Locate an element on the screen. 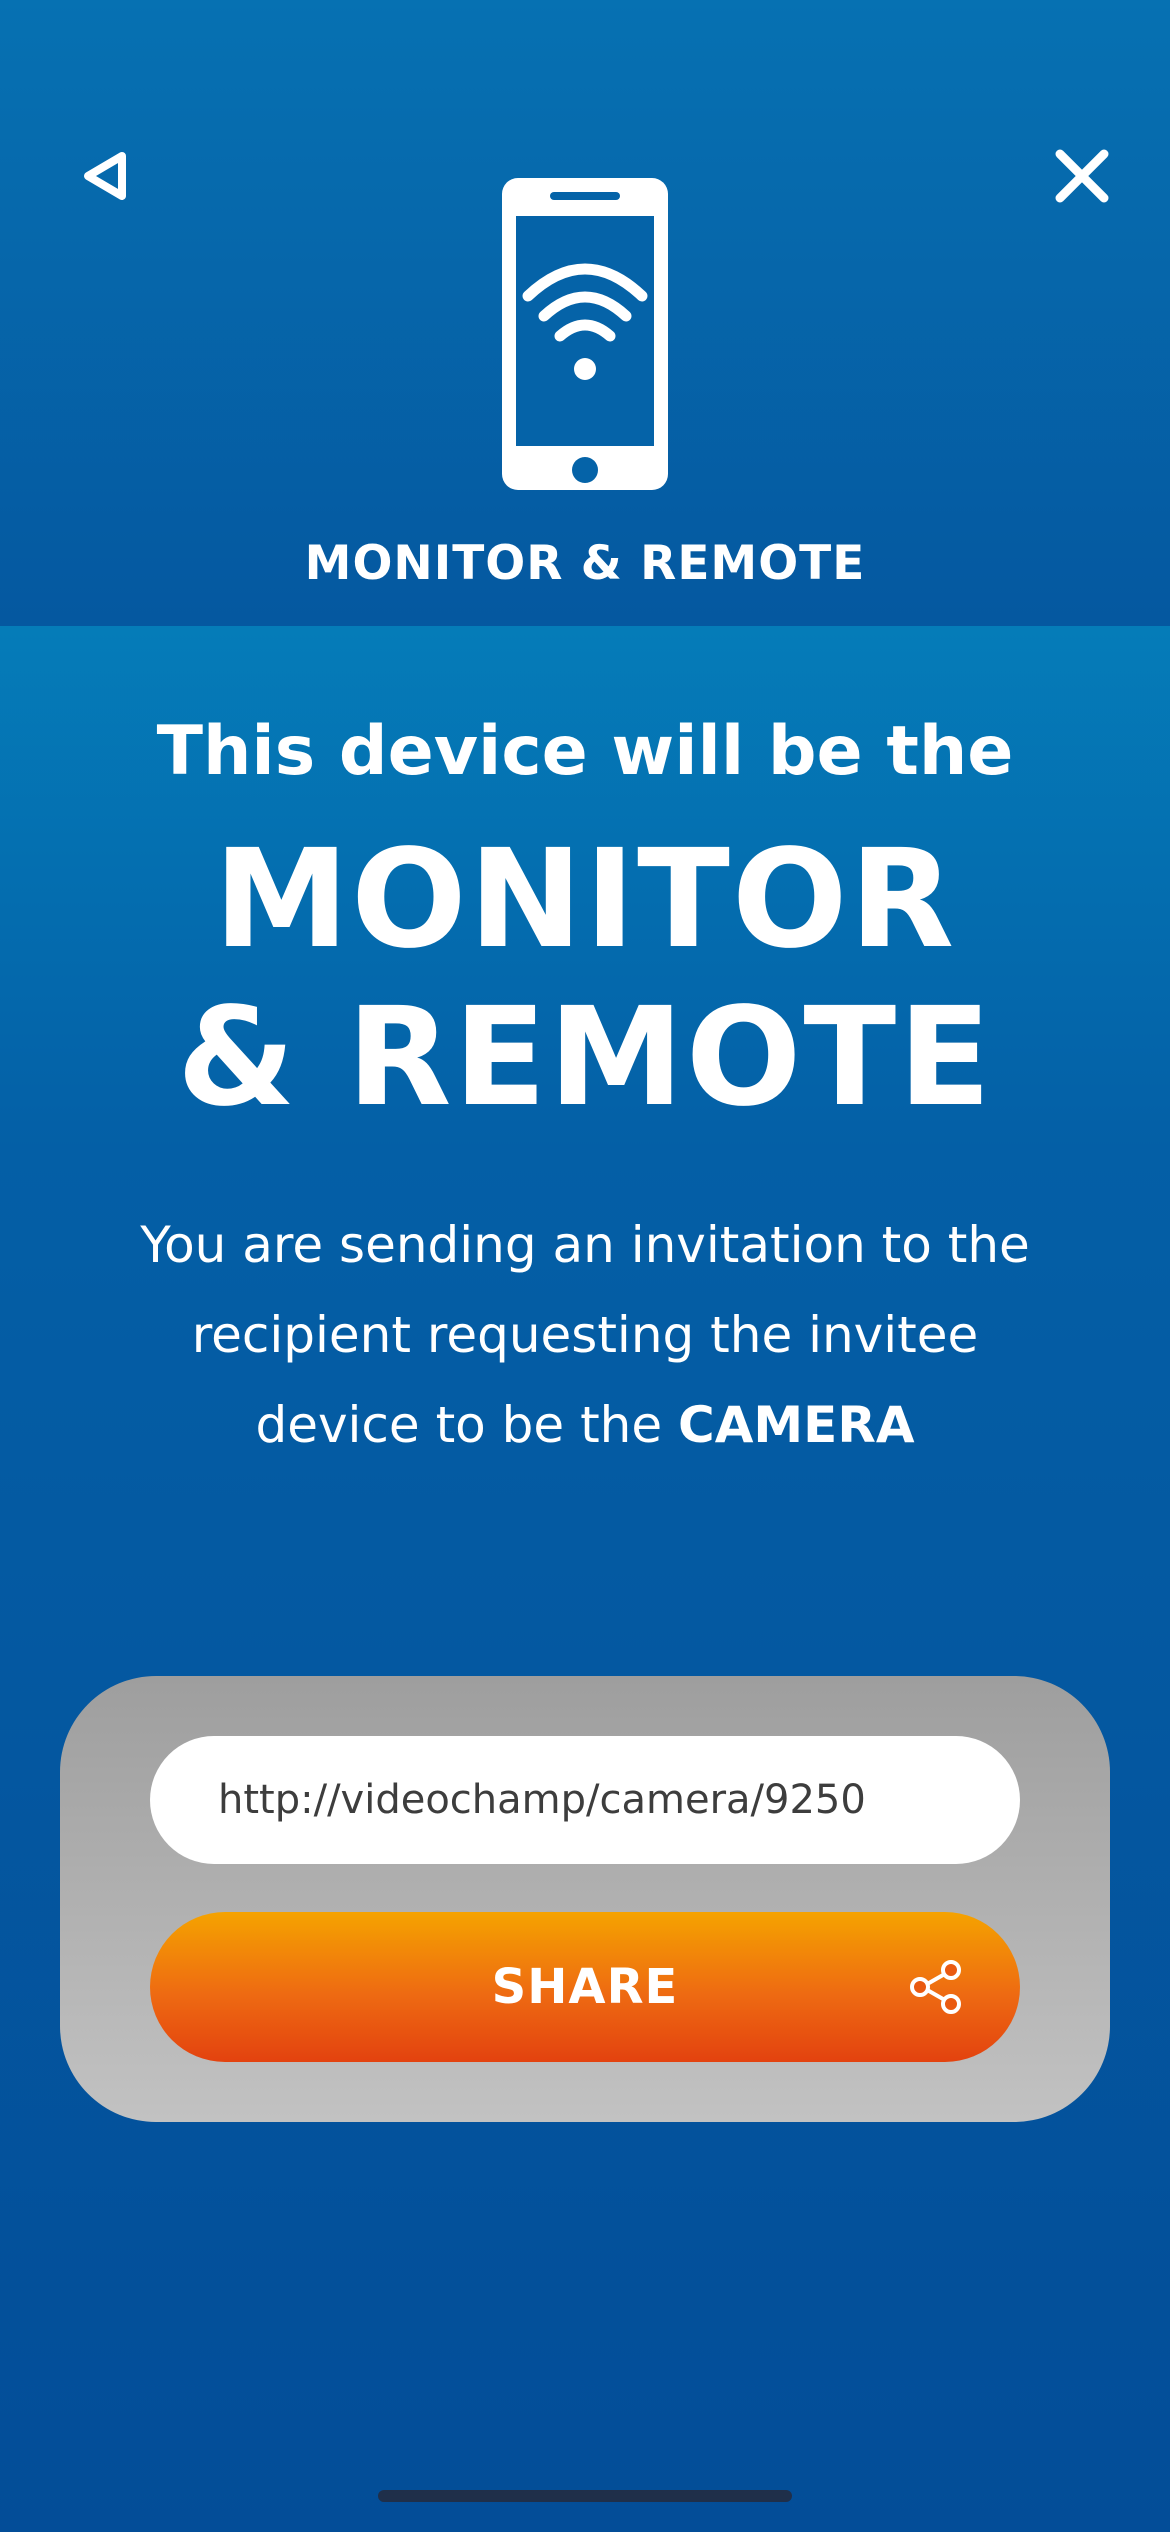 The width and height of the screenshot is (1170, 2532). description-emphasis: CAMERA is located at coordinates (796, 1425).